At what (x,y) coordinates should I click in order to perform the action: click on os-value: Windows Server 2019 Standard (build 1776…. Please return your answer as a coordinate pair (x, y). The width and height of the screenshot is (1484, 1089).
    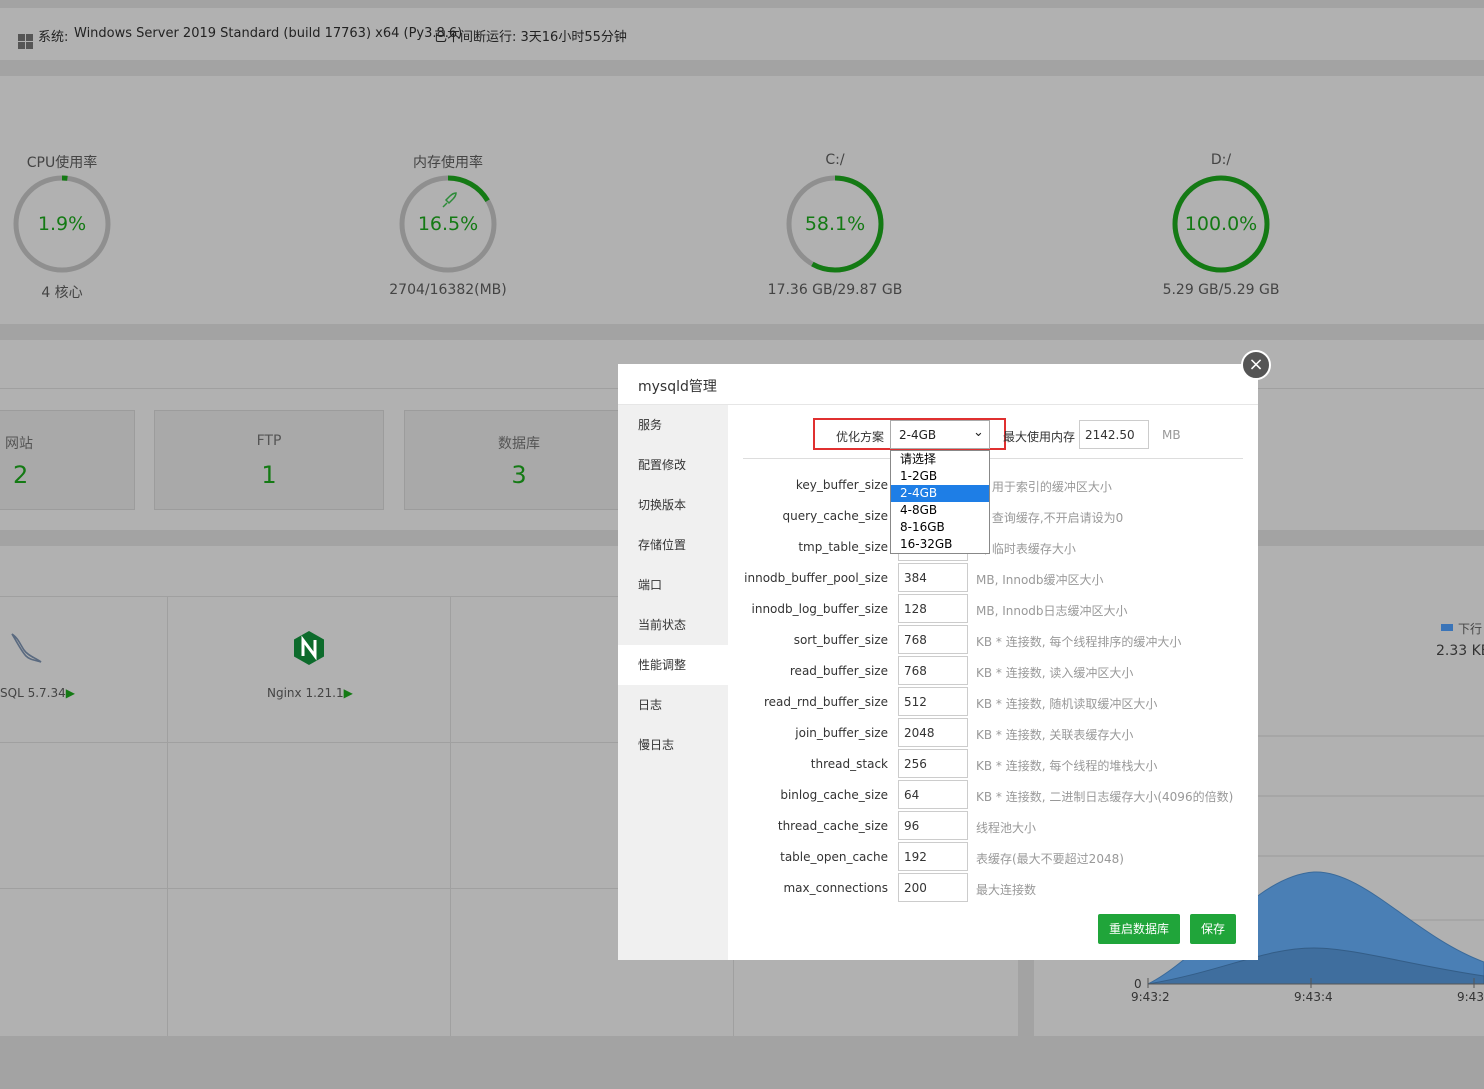
    Looking at the image, I should click on (268, 33).